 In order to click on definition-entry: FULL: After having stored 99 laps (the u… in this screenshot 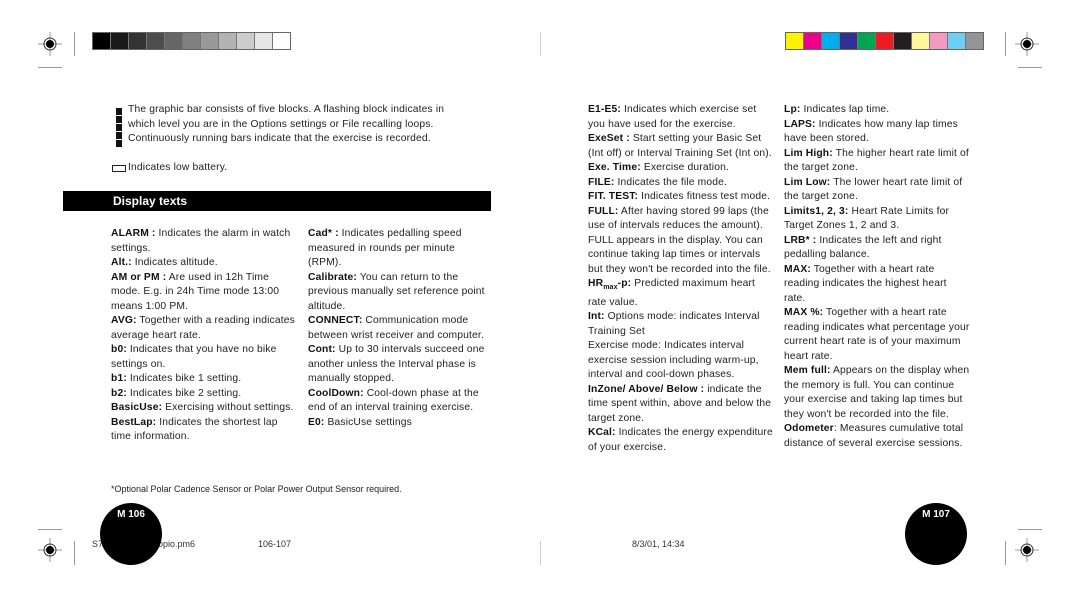, I will do `click(681, 241)`.